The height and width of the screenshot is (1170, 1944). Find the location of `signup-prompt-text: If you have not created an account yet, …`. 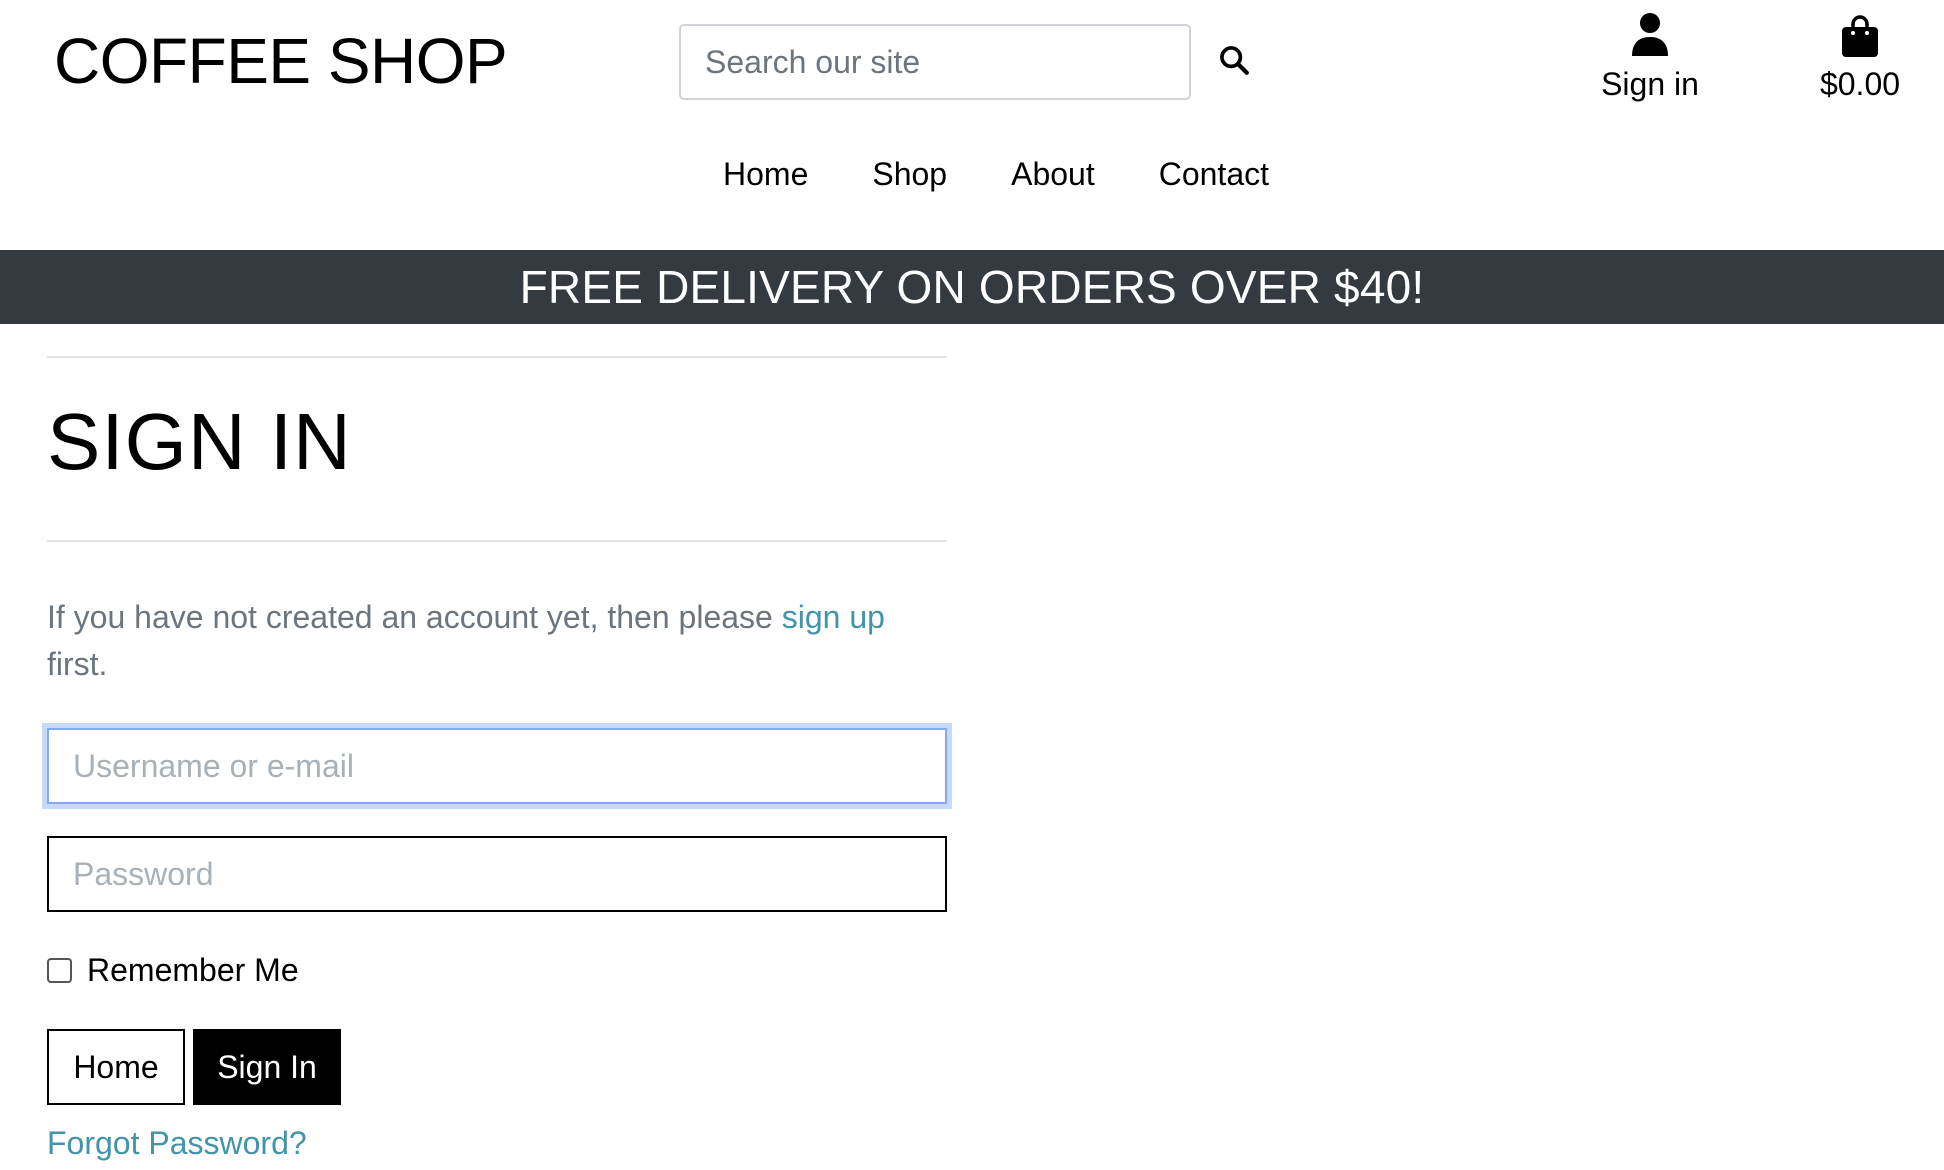

signup-prompt-text: If you have not created an account yet, … is located at coordinates (414, 617).